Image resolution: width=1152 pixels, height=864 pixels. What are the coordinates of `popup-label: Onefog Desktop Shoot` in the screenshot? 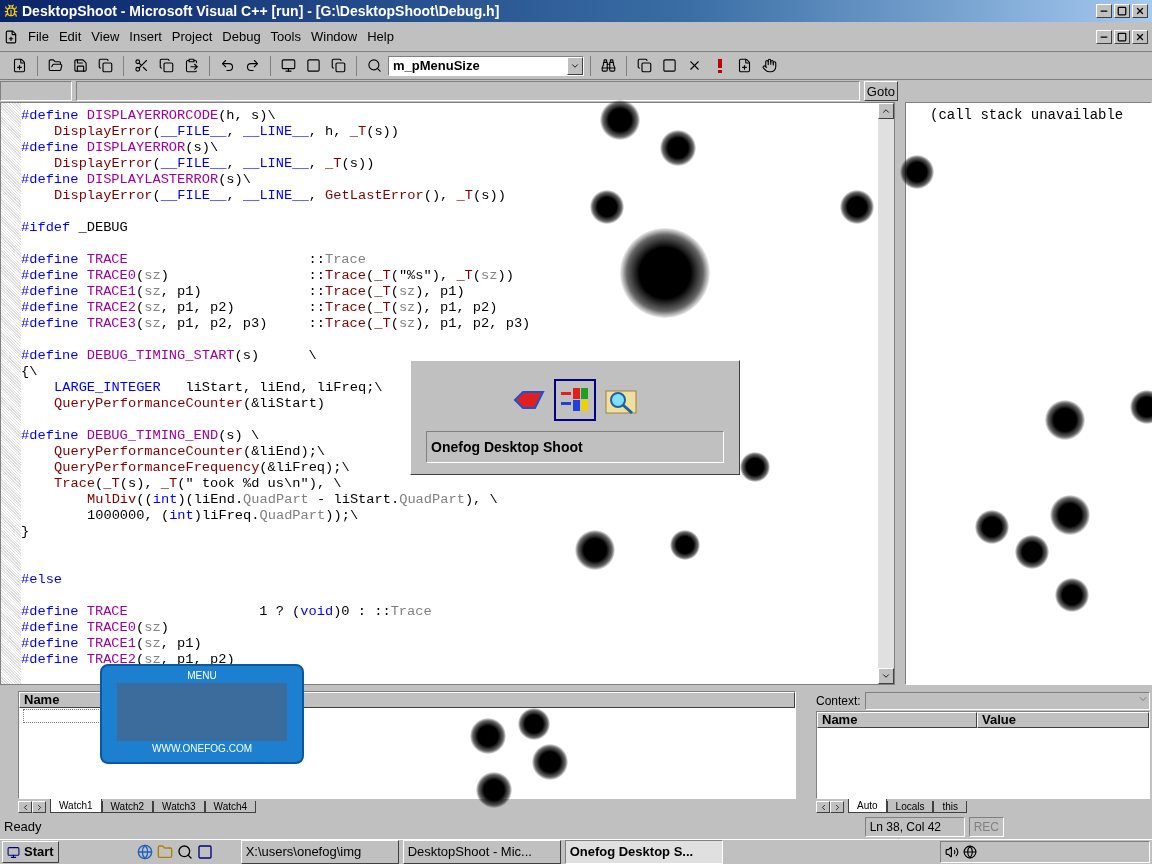 It's located at (575, 447).